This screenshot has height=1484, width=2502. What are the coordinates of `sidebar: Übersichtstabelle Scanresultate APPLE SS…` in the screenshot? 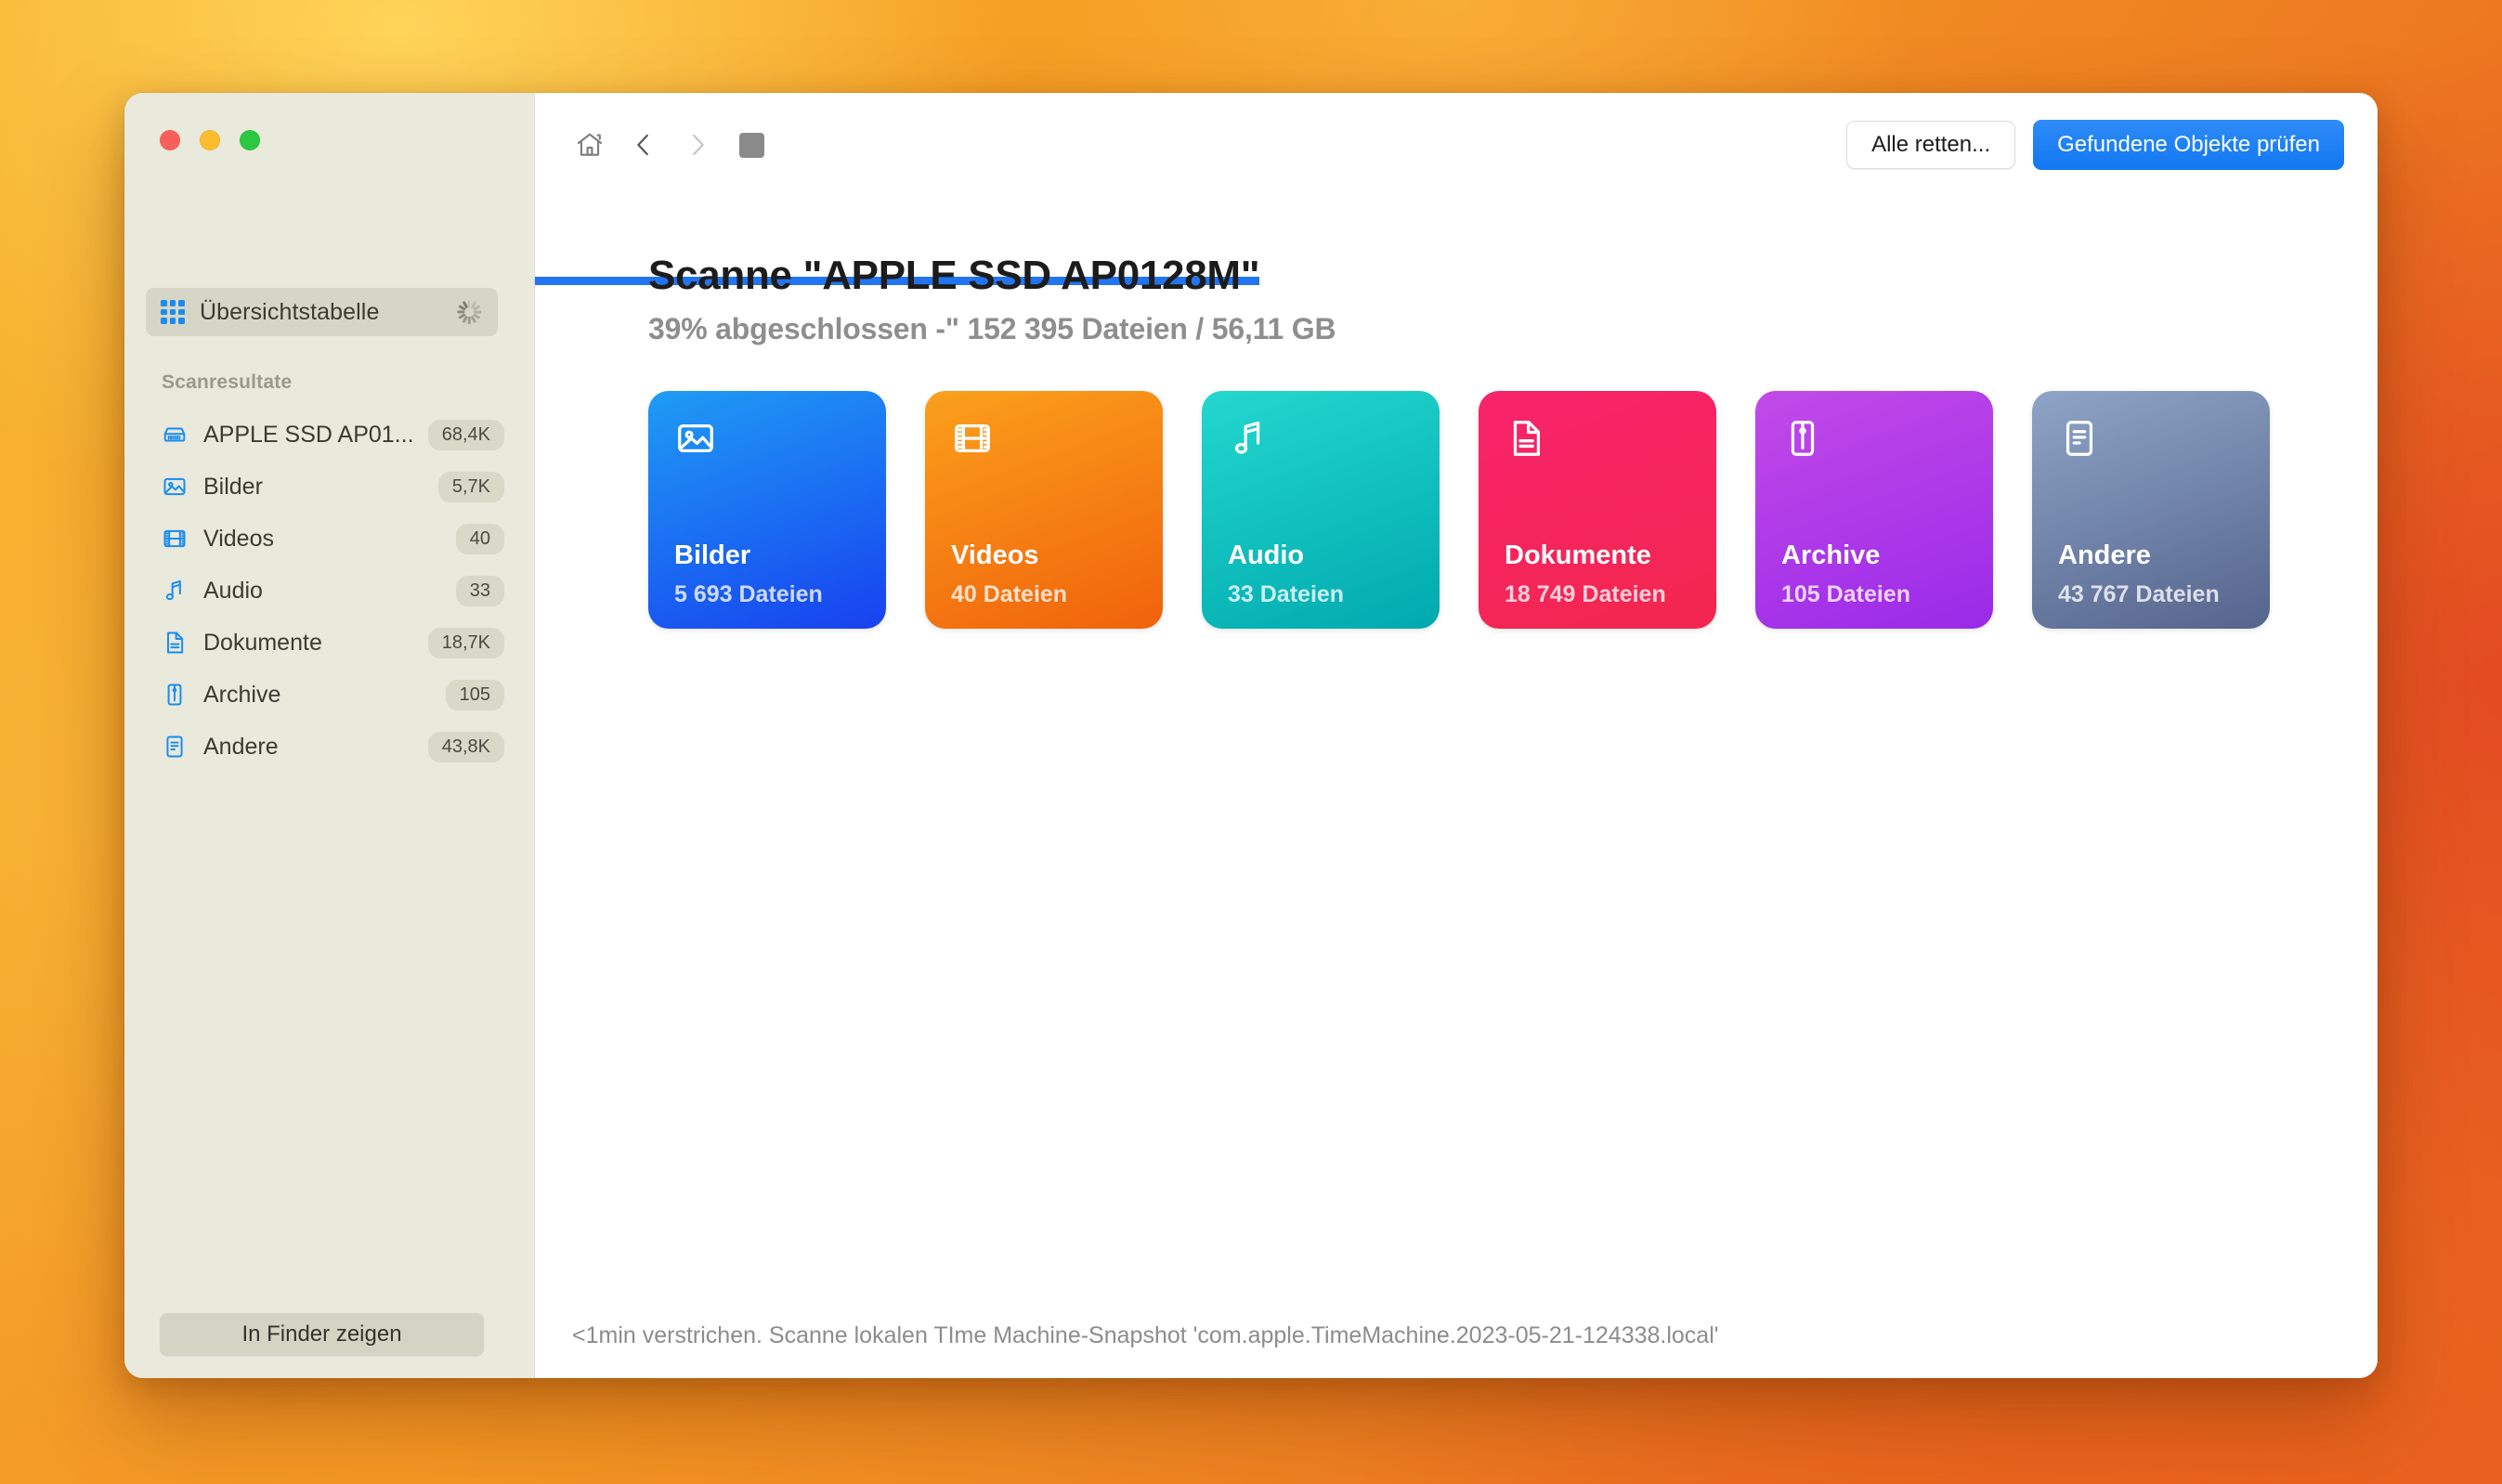 It's located at (329, 736).